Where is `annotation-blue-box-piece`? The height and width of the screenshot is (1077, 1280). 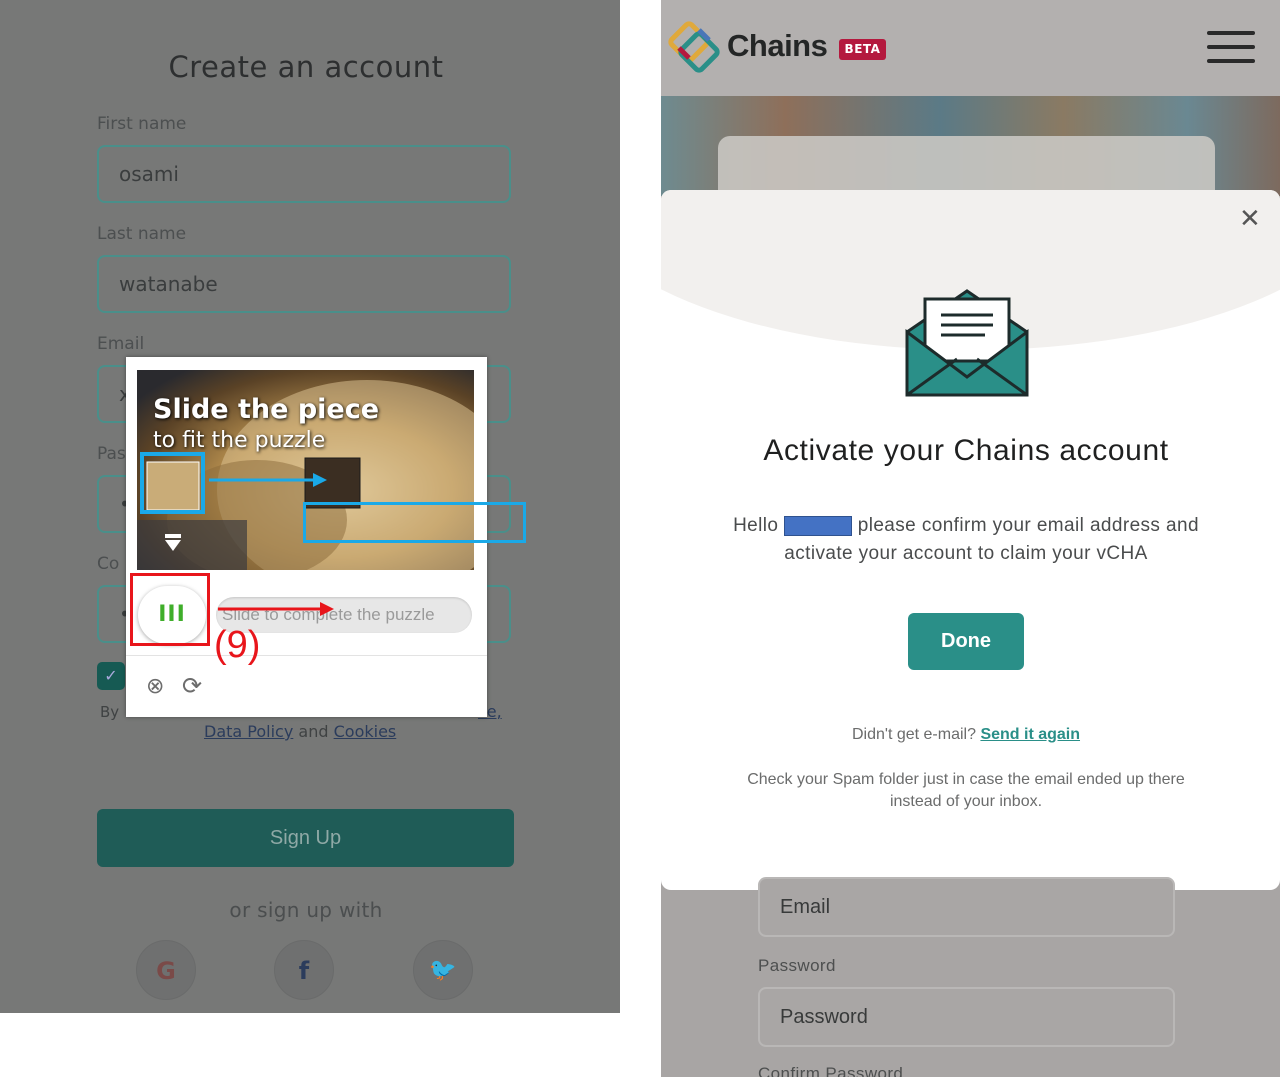
annotation-blue-box-piece is located at coordinates (172, 483).